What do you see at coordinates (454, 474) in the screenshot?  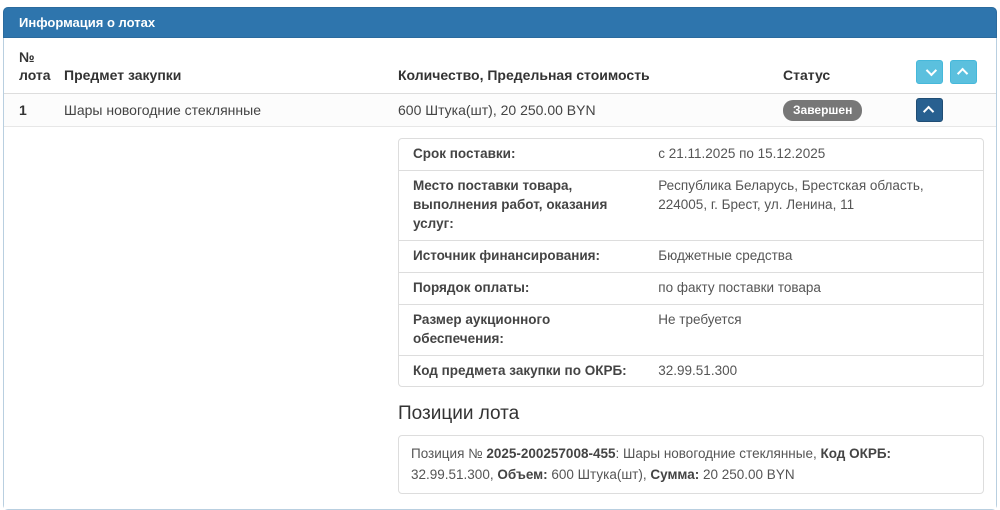 I see `position-okrb-value: 32.99.51.300,` at bounding box center [454, 474].